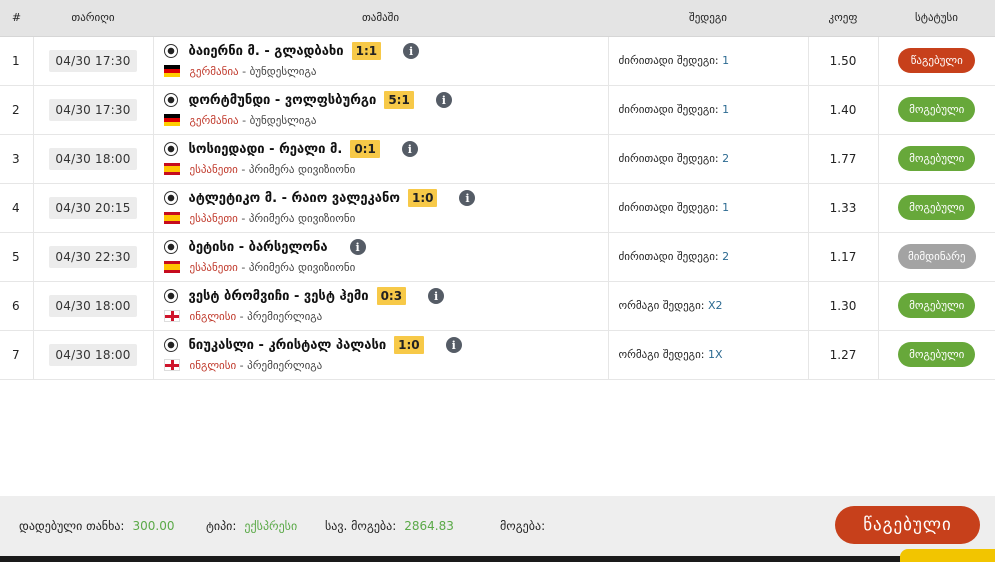 The height and width of the screenshot is (562, 995). Describe the element at coordinates (843, 256) in the screenshot. I see `odds-value: 1.17` at that location.